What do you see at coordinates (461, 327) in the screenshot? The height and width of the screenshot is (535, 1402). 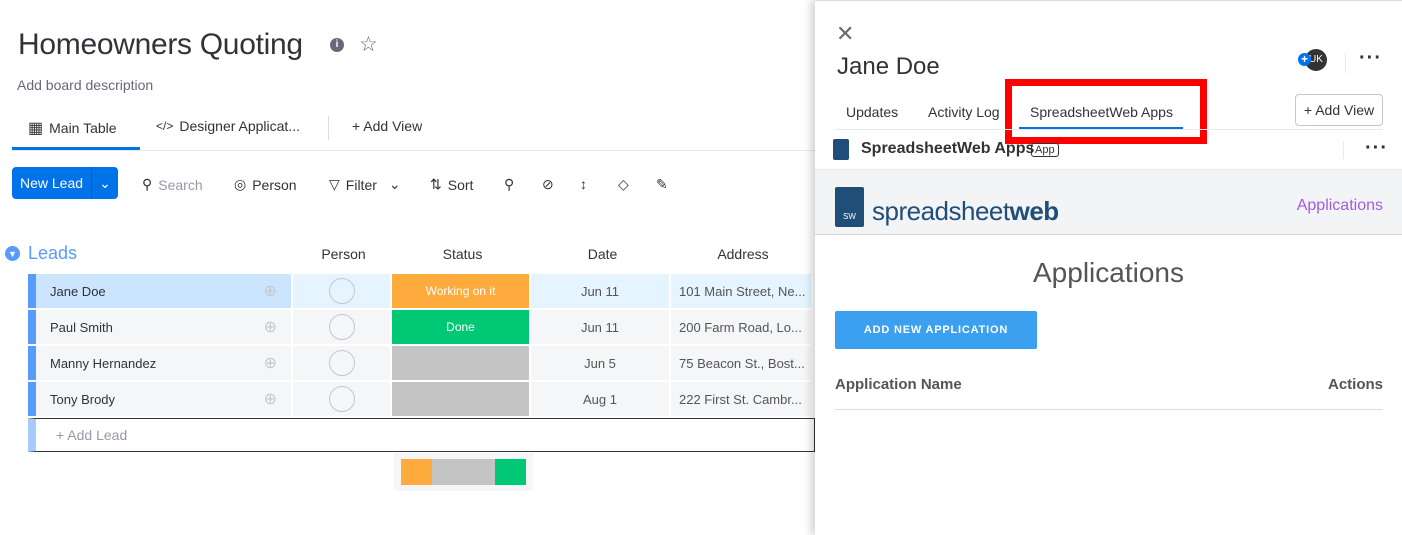 I see `status-cell: Done` at bounding box center [461, 327].